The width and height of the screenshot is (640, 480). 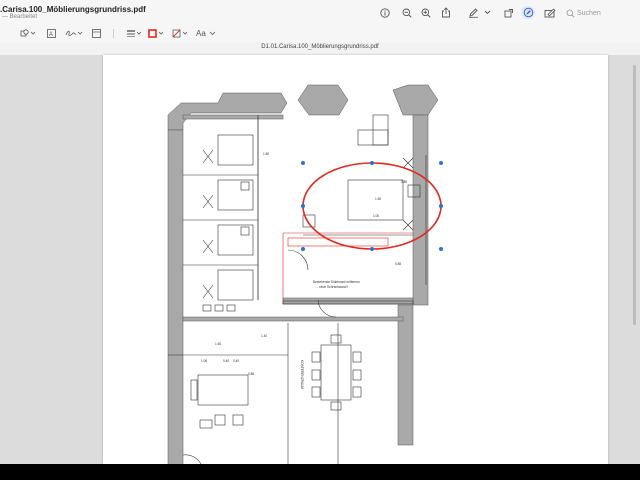 I want to click on note-icon, so click(x=96, y=33).